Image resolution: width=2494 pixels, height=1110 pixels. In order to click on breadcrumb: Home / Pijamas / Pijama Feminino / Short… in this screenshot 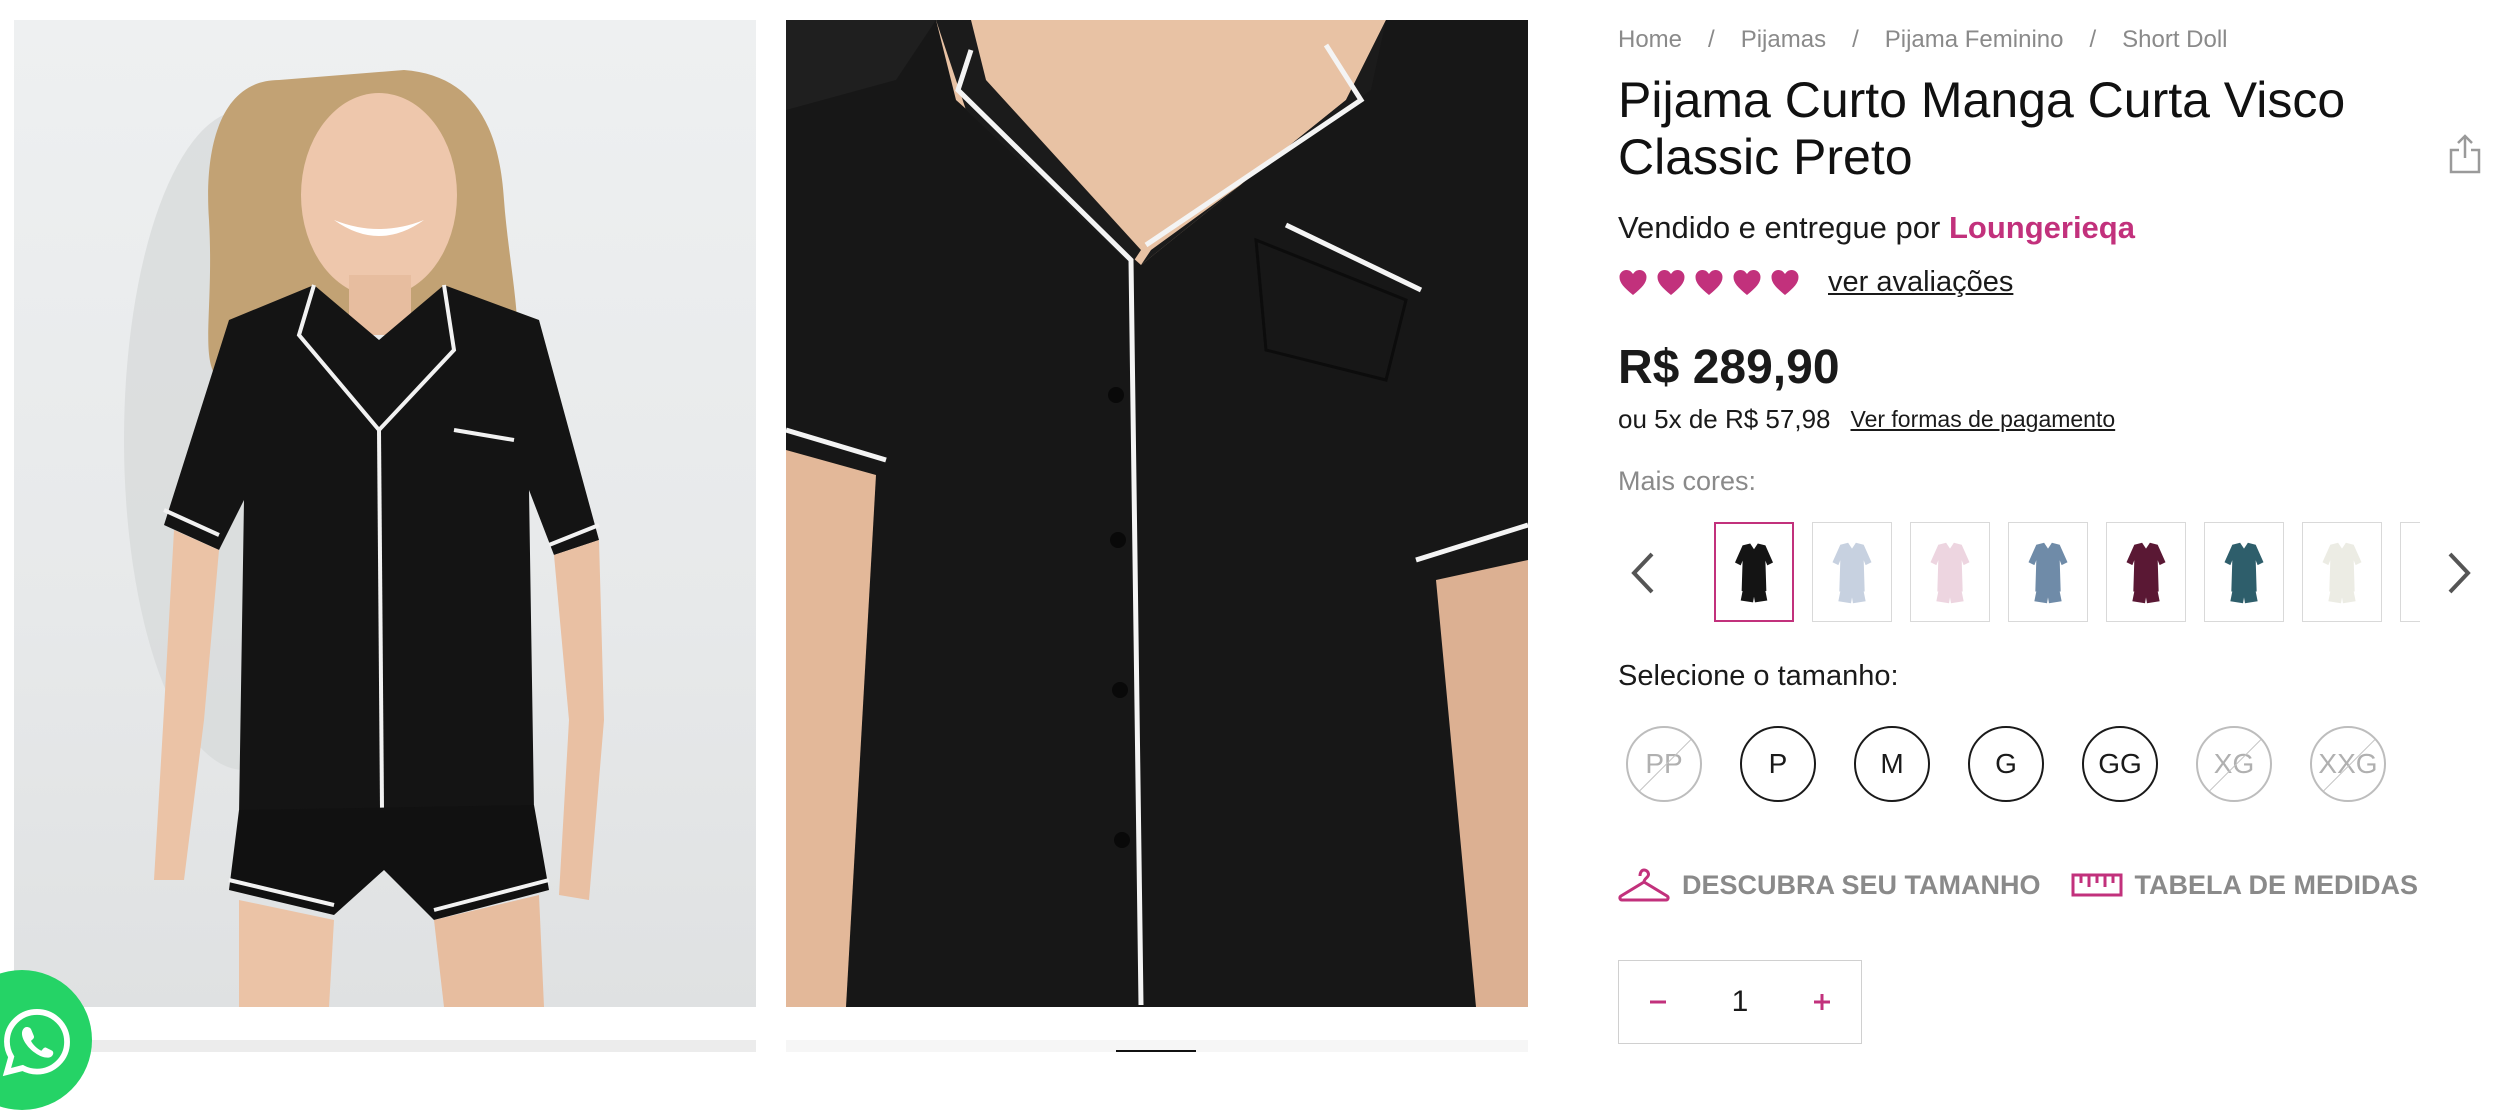, I will do `click(1923, 40)`.